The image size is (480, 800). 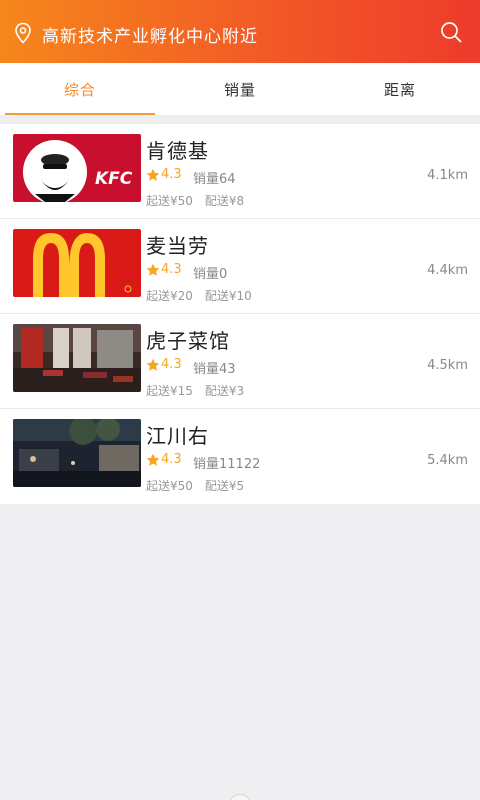 I want to click on delivery-fee: 配送¥5, so click(x=224, y=486).